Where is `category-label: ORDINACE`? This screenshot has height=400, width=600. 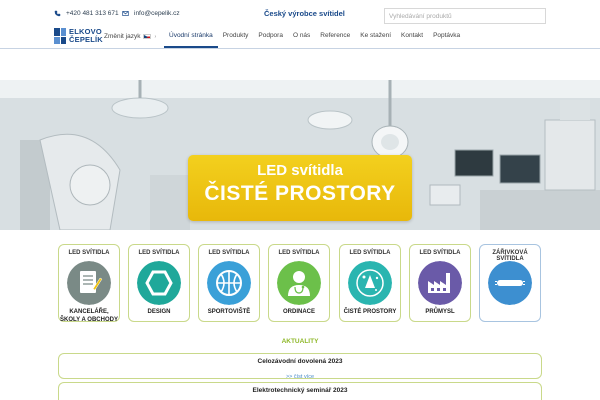 category-label: ORDINACE is located at coordinates (298, 312).